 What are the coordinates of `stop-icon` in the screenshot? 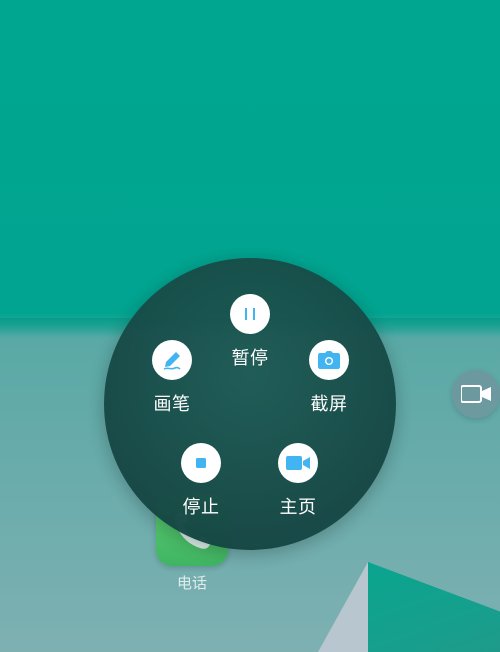 It's located at (201, 463).